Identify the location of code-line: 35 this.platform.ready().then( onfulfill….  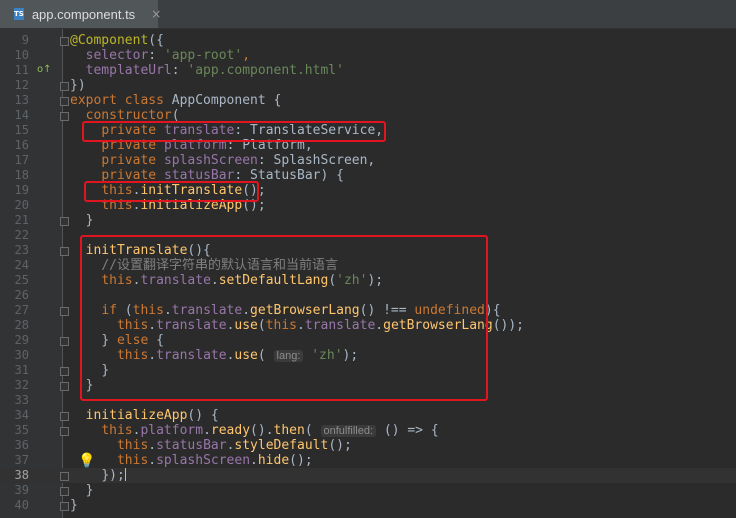
(368, 430).